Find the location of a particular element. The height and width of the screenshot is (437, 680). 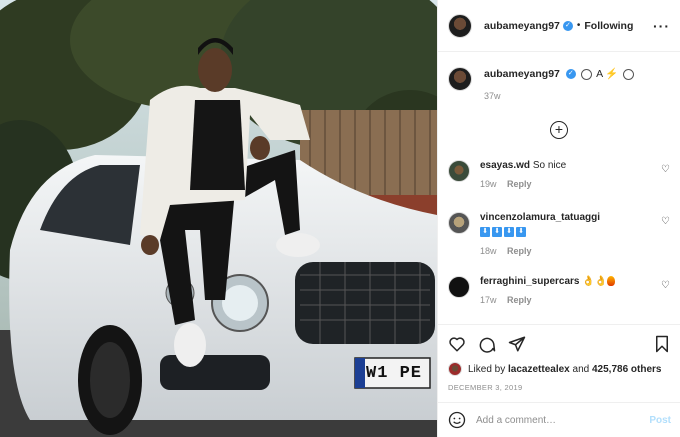

load-more-comments-icon: + is located at coordinates (559, 130).